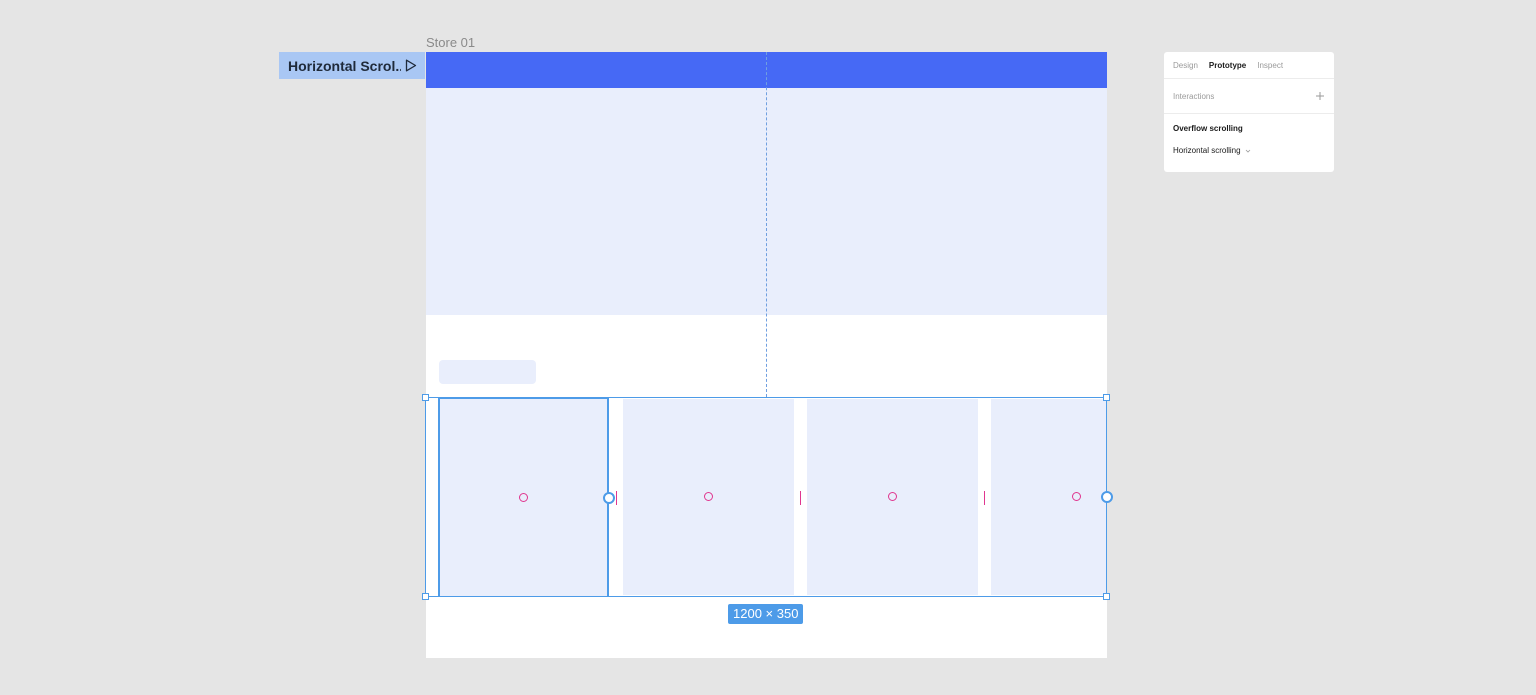 This screenshot has height=695, width=1536. I want to click on tab-design: Design, so click(1185, 65).